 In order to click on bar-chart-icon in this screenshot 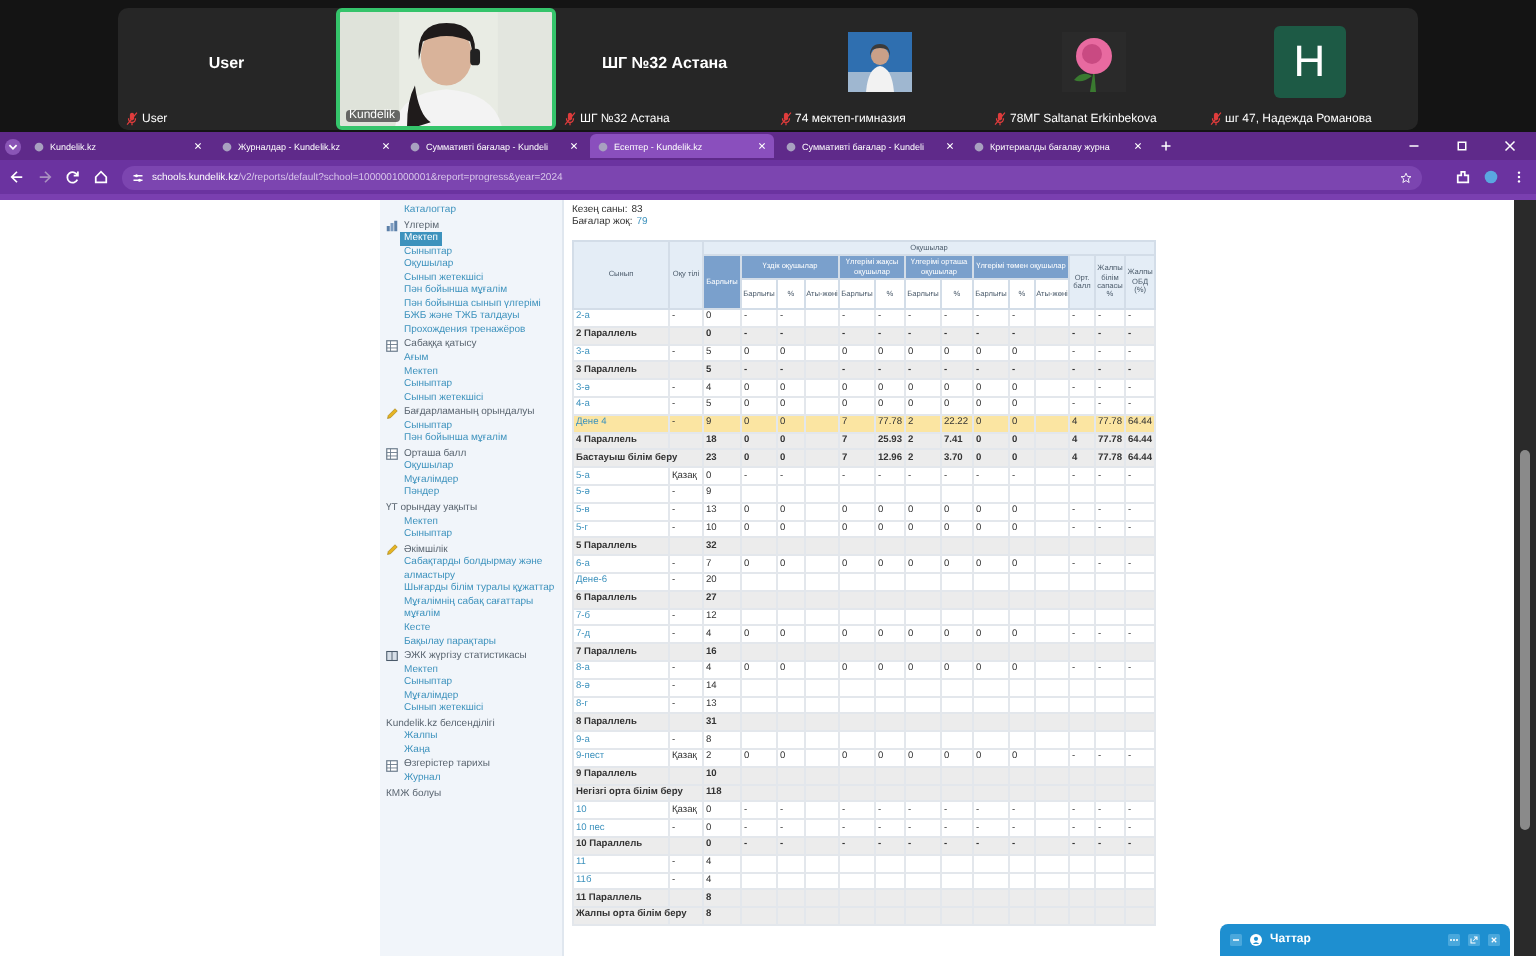, I will do `click(392, 225)`.